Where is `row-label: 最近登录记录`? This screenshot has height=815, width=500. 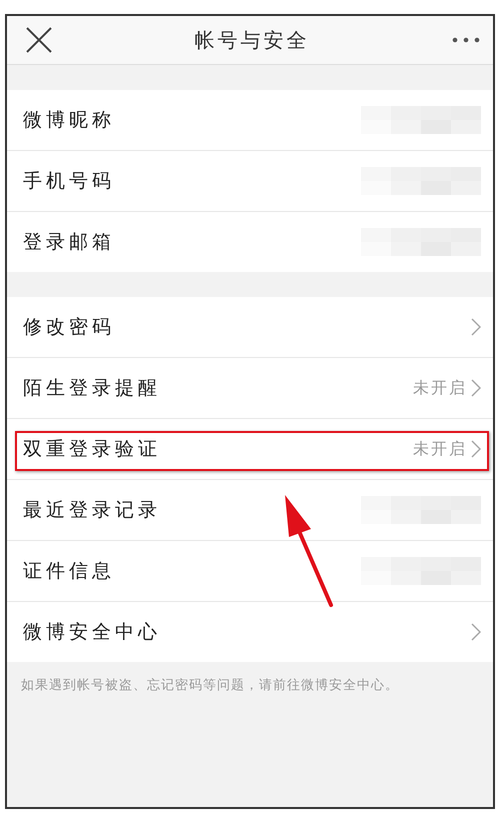 row-label: 最近登录记录 is located at coordinates (92, 510).